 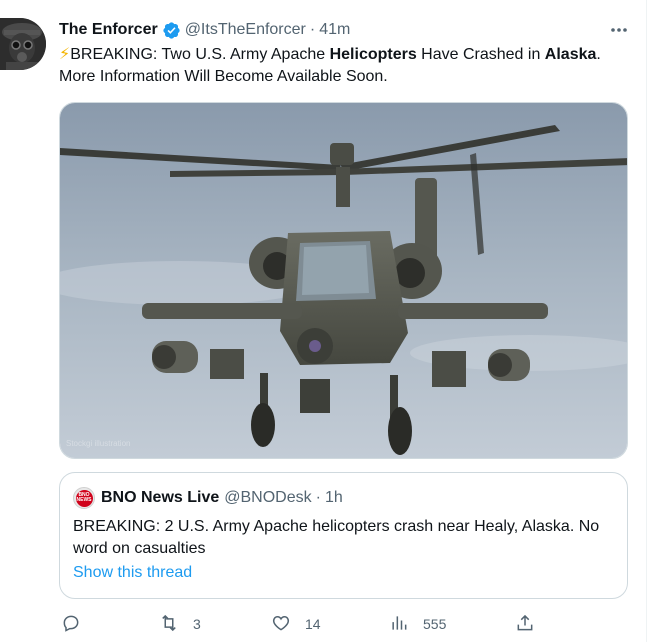 I want to click on quoted-avatar: BNO NEWS, so click(x=84, y=498).